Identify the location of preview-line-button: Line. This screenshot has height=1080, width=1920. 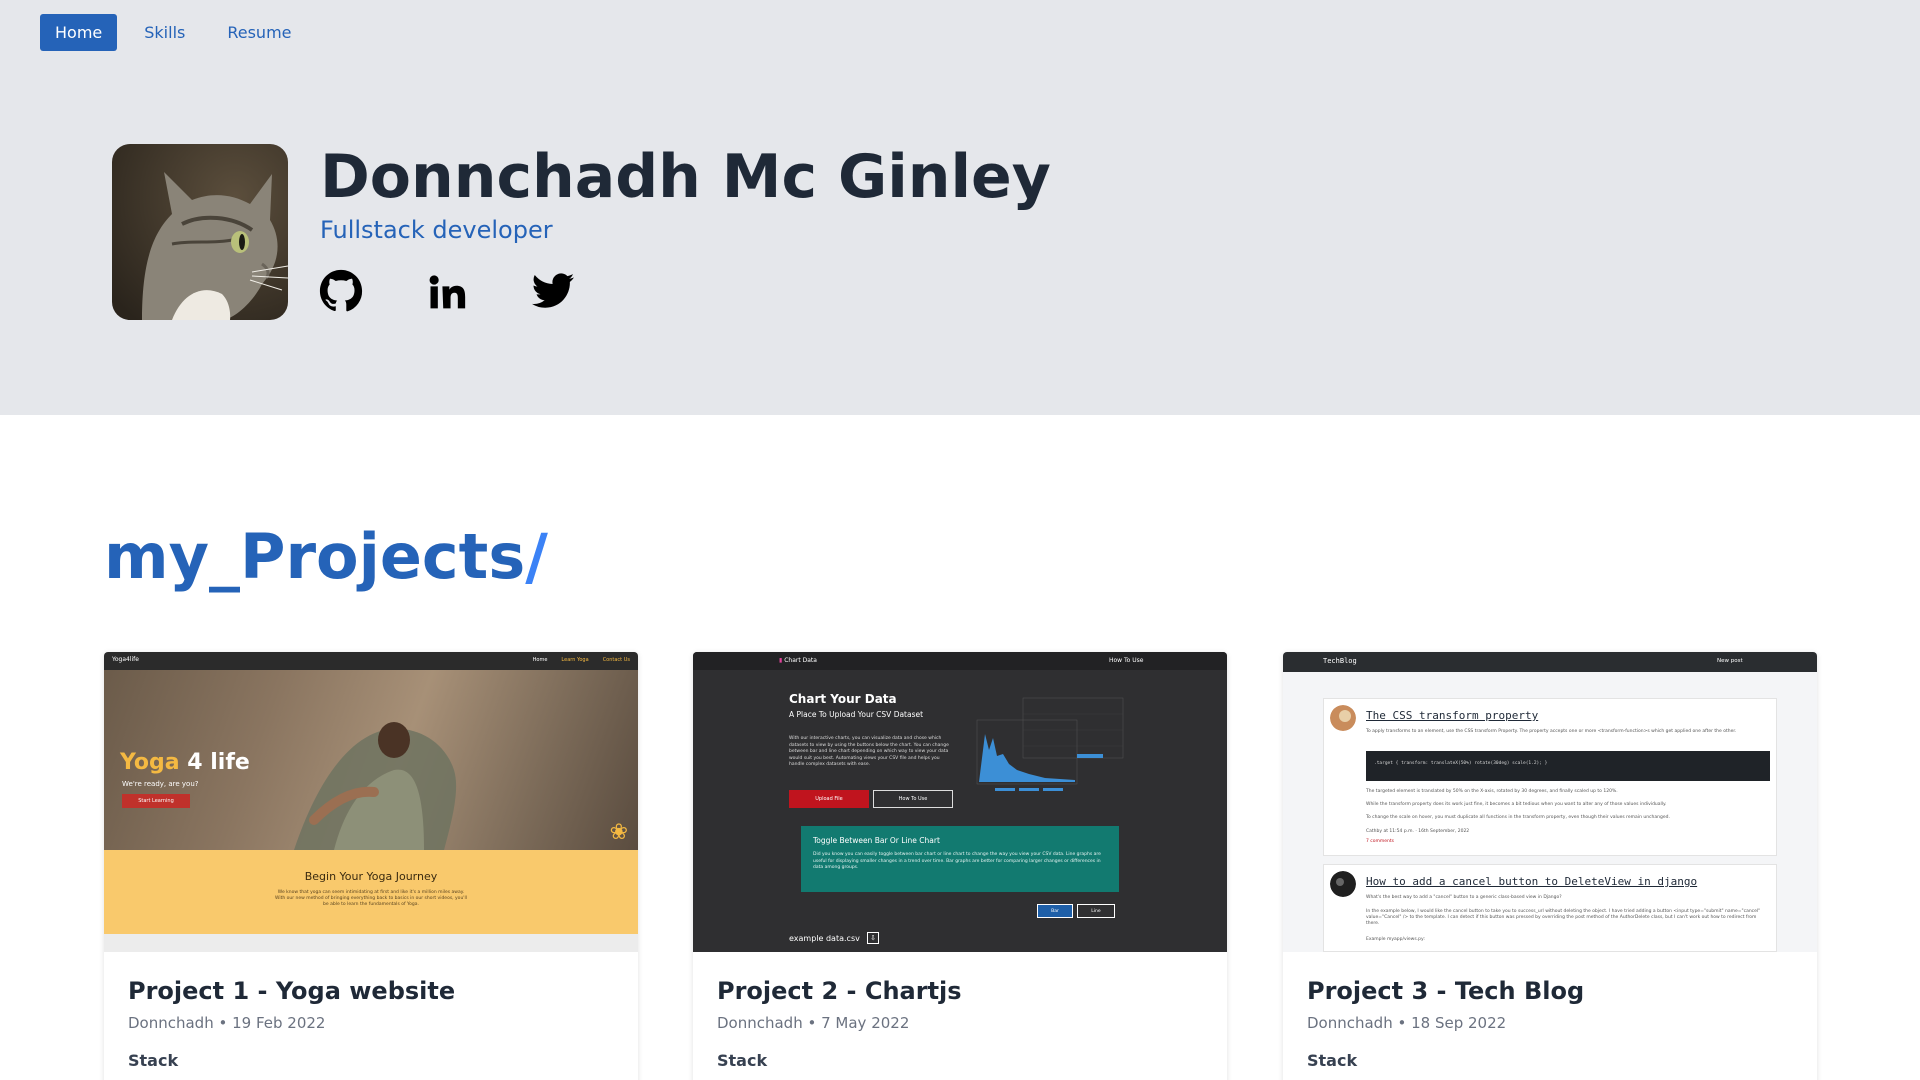
(1096, 911).